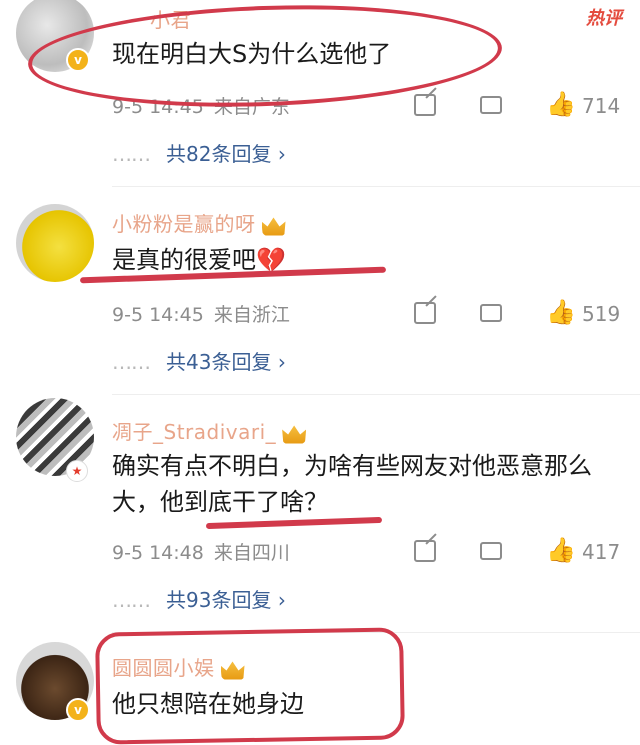  What do you see at coordinates (206, 551) in the screenshot?
I see `comment-meta: 9-5 14:48 来自四川` at bounding box center [206, 551].